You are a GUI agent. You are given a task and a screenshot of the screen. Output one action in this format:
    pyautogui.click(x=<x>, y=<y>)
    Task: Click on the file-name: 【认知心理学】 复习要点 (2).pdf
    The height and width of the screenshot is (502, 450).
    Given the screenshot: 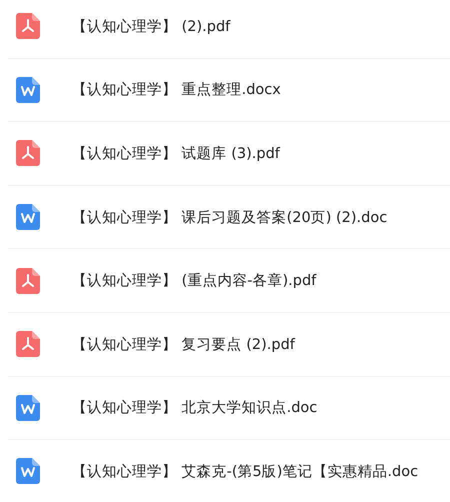 What is the action you would take?
    pyautogui.click(x=183, y=344)
    